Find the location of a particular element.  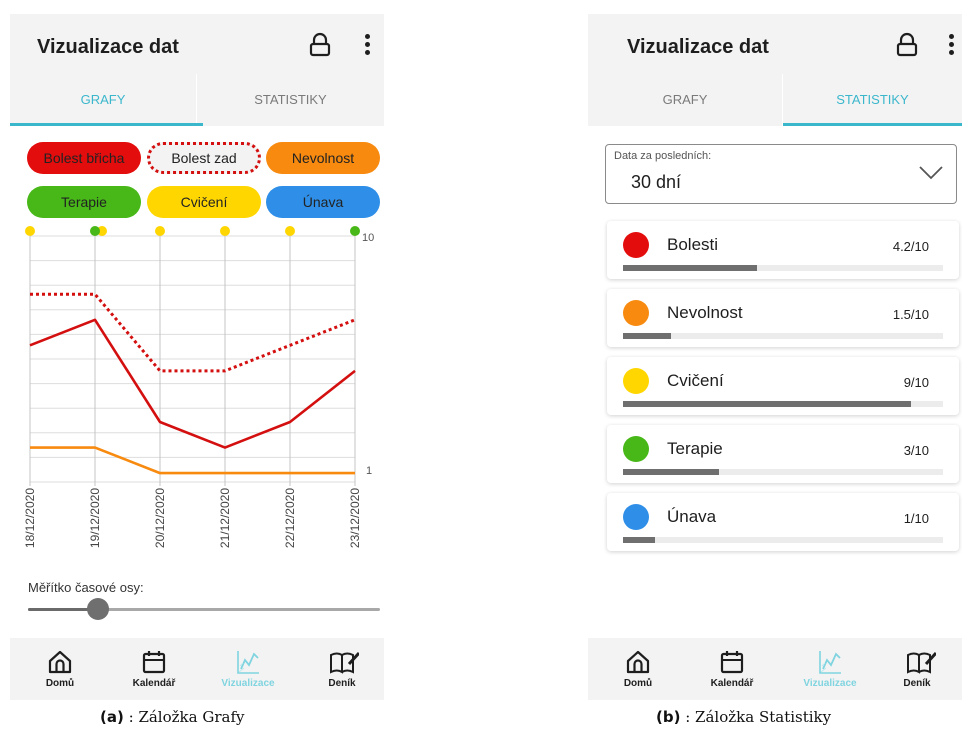

stat-name: Terapie is located at coordinates (695, 448).